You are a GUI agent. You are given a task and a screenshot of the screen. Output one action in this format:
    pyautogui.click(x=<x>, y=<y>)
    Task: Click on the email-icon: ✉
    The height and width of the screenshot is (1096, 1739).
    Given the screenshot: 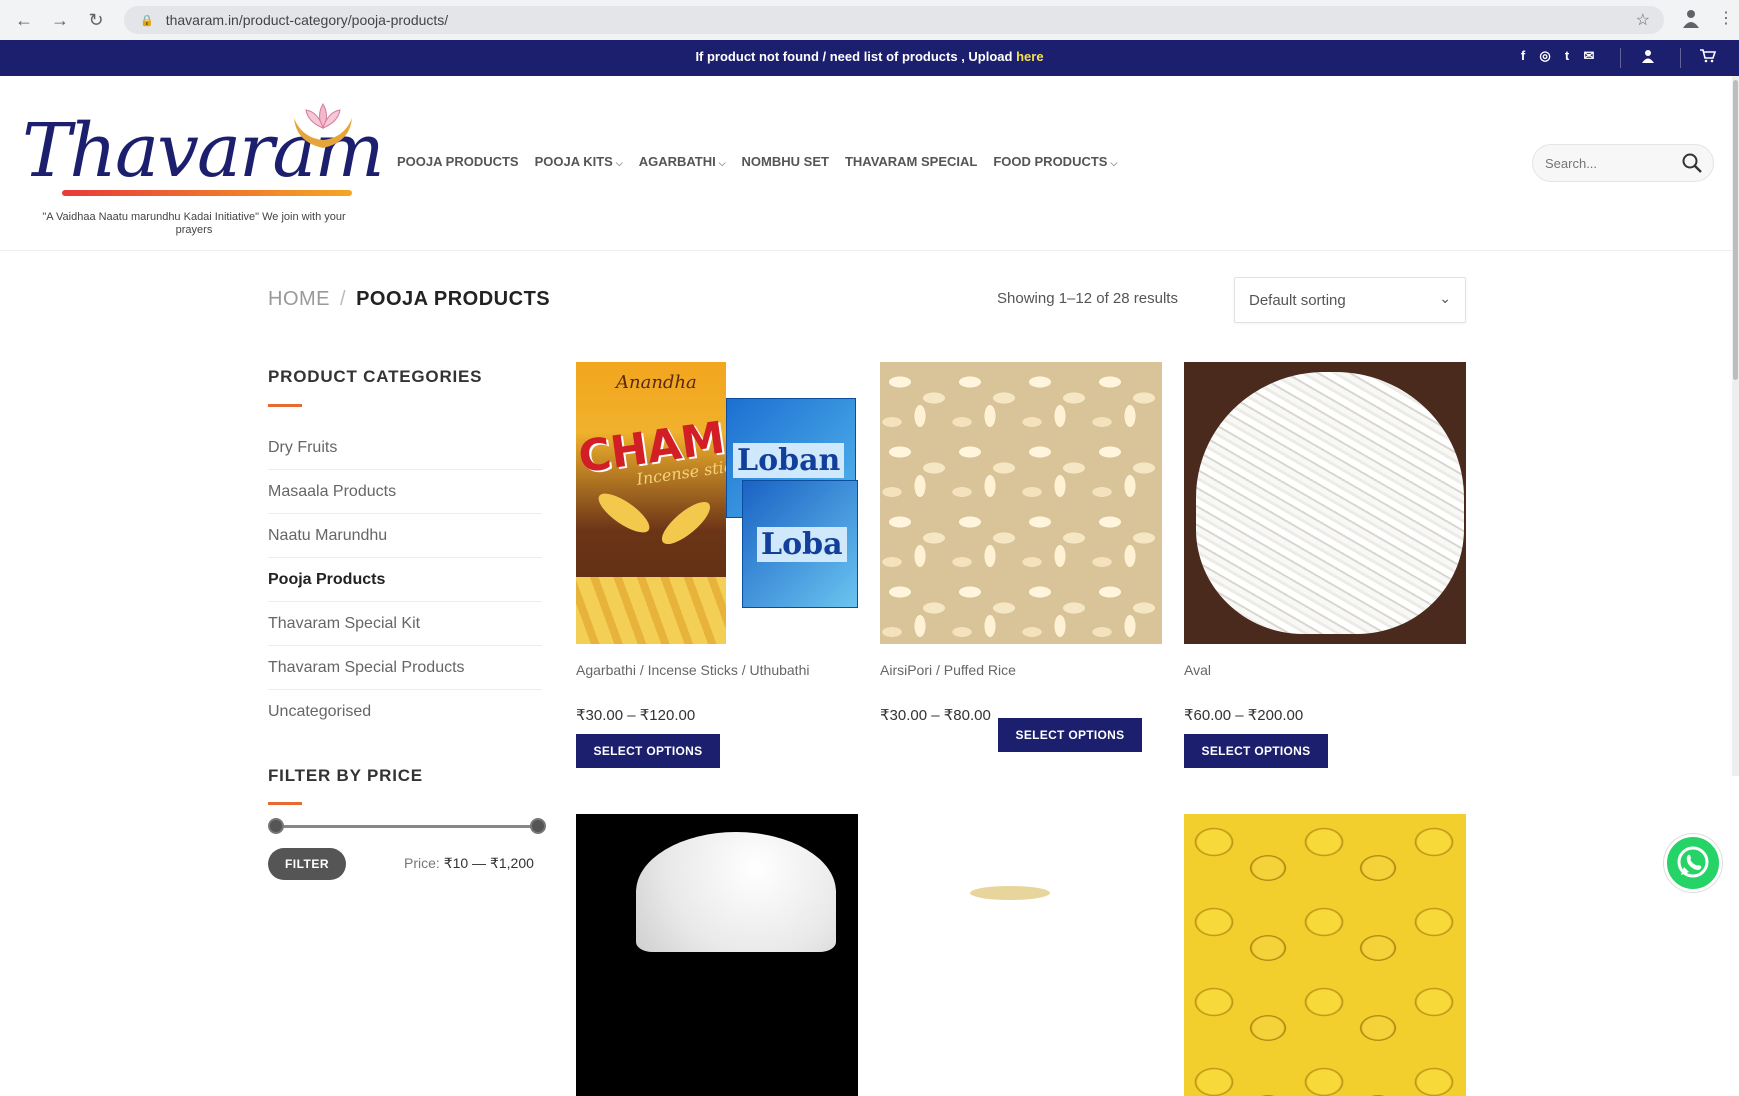 What is the action you would take?
    pyautogui.click(x=1589, y=56)
    